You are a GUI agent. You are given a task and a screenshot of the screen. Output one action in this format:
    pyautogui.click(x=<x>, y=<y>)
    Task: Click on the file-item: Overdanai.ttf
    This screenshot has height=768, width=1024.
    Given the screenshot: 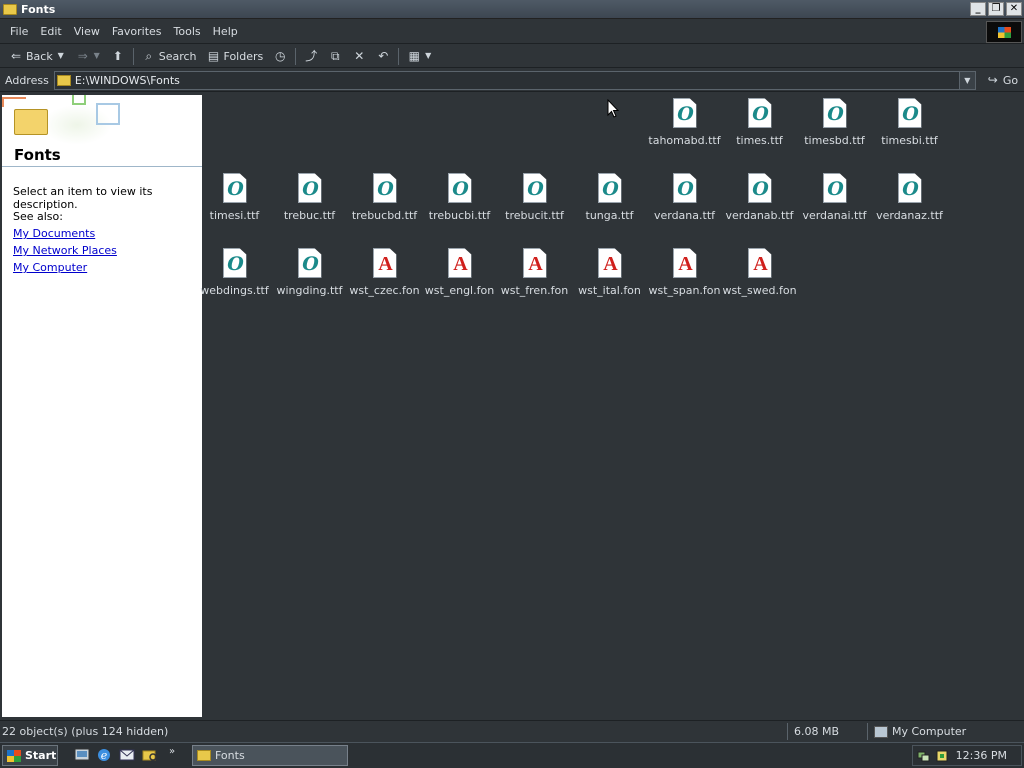 What is the action you would take?
    pyautogui.click(x=834, y=203)
    